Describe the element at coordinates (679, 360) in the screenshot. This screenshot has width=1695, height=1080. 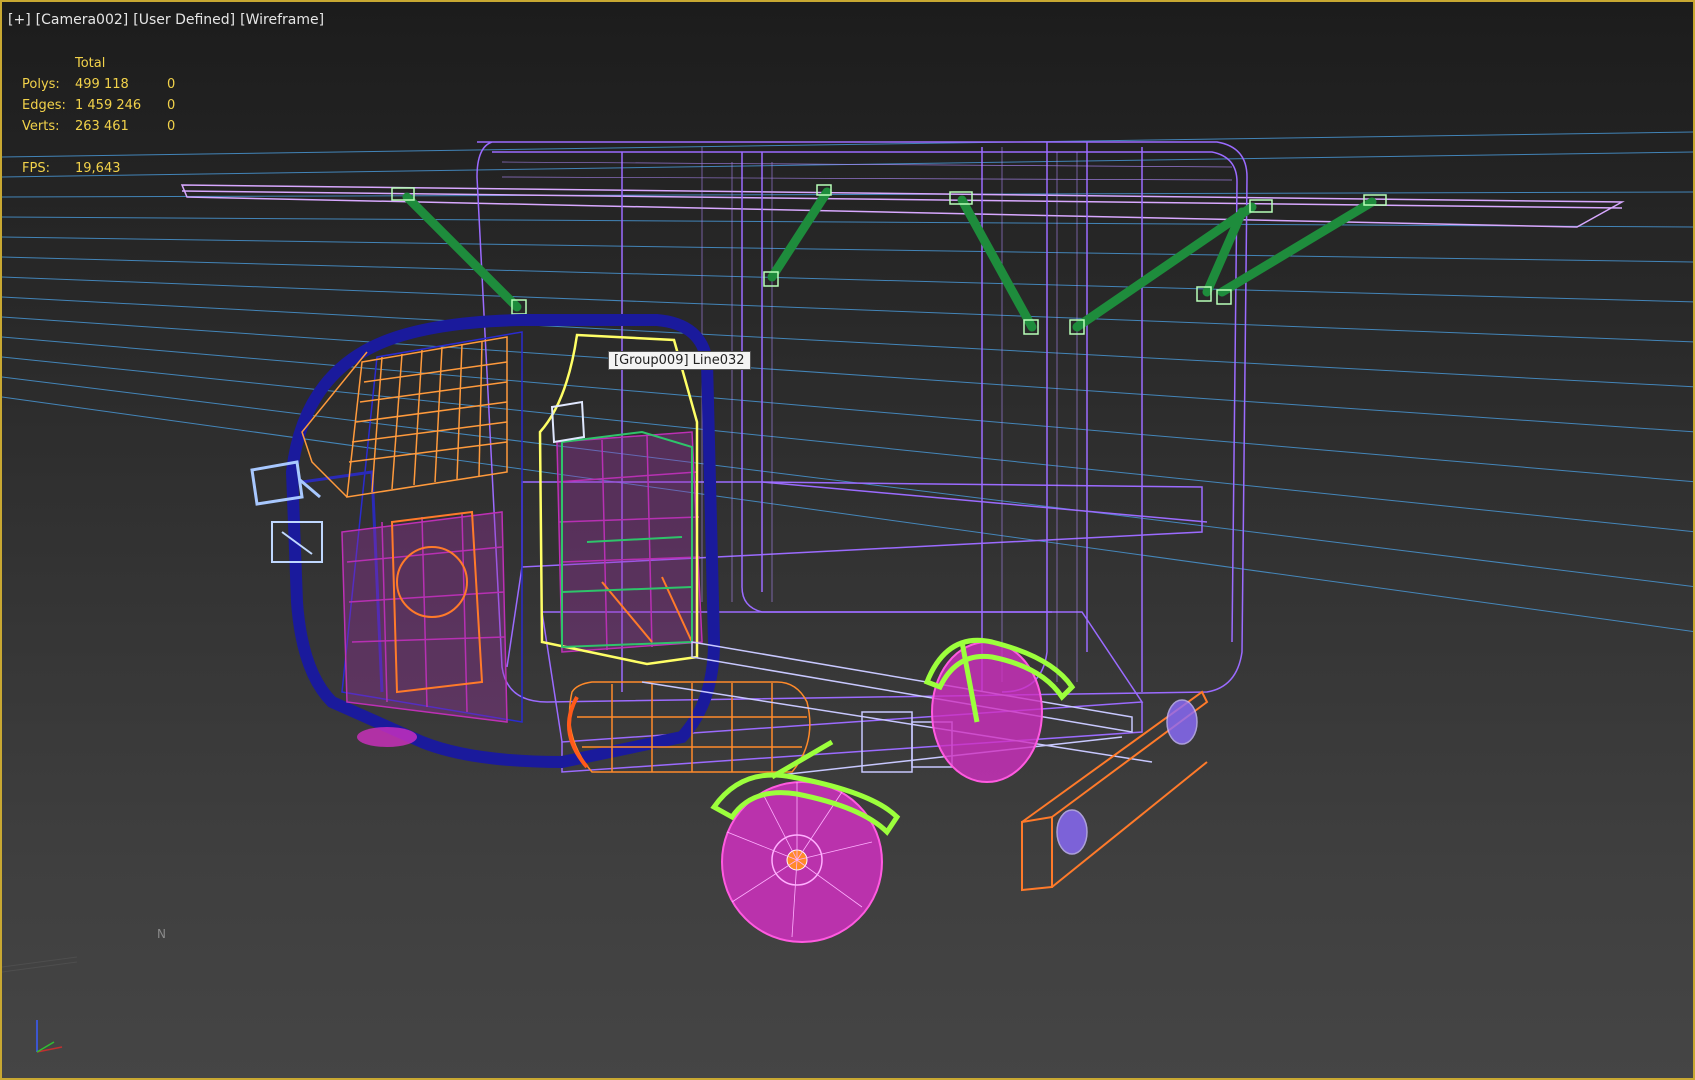
I see `object-hover-tooltip: [Group009] Line032` at that location.